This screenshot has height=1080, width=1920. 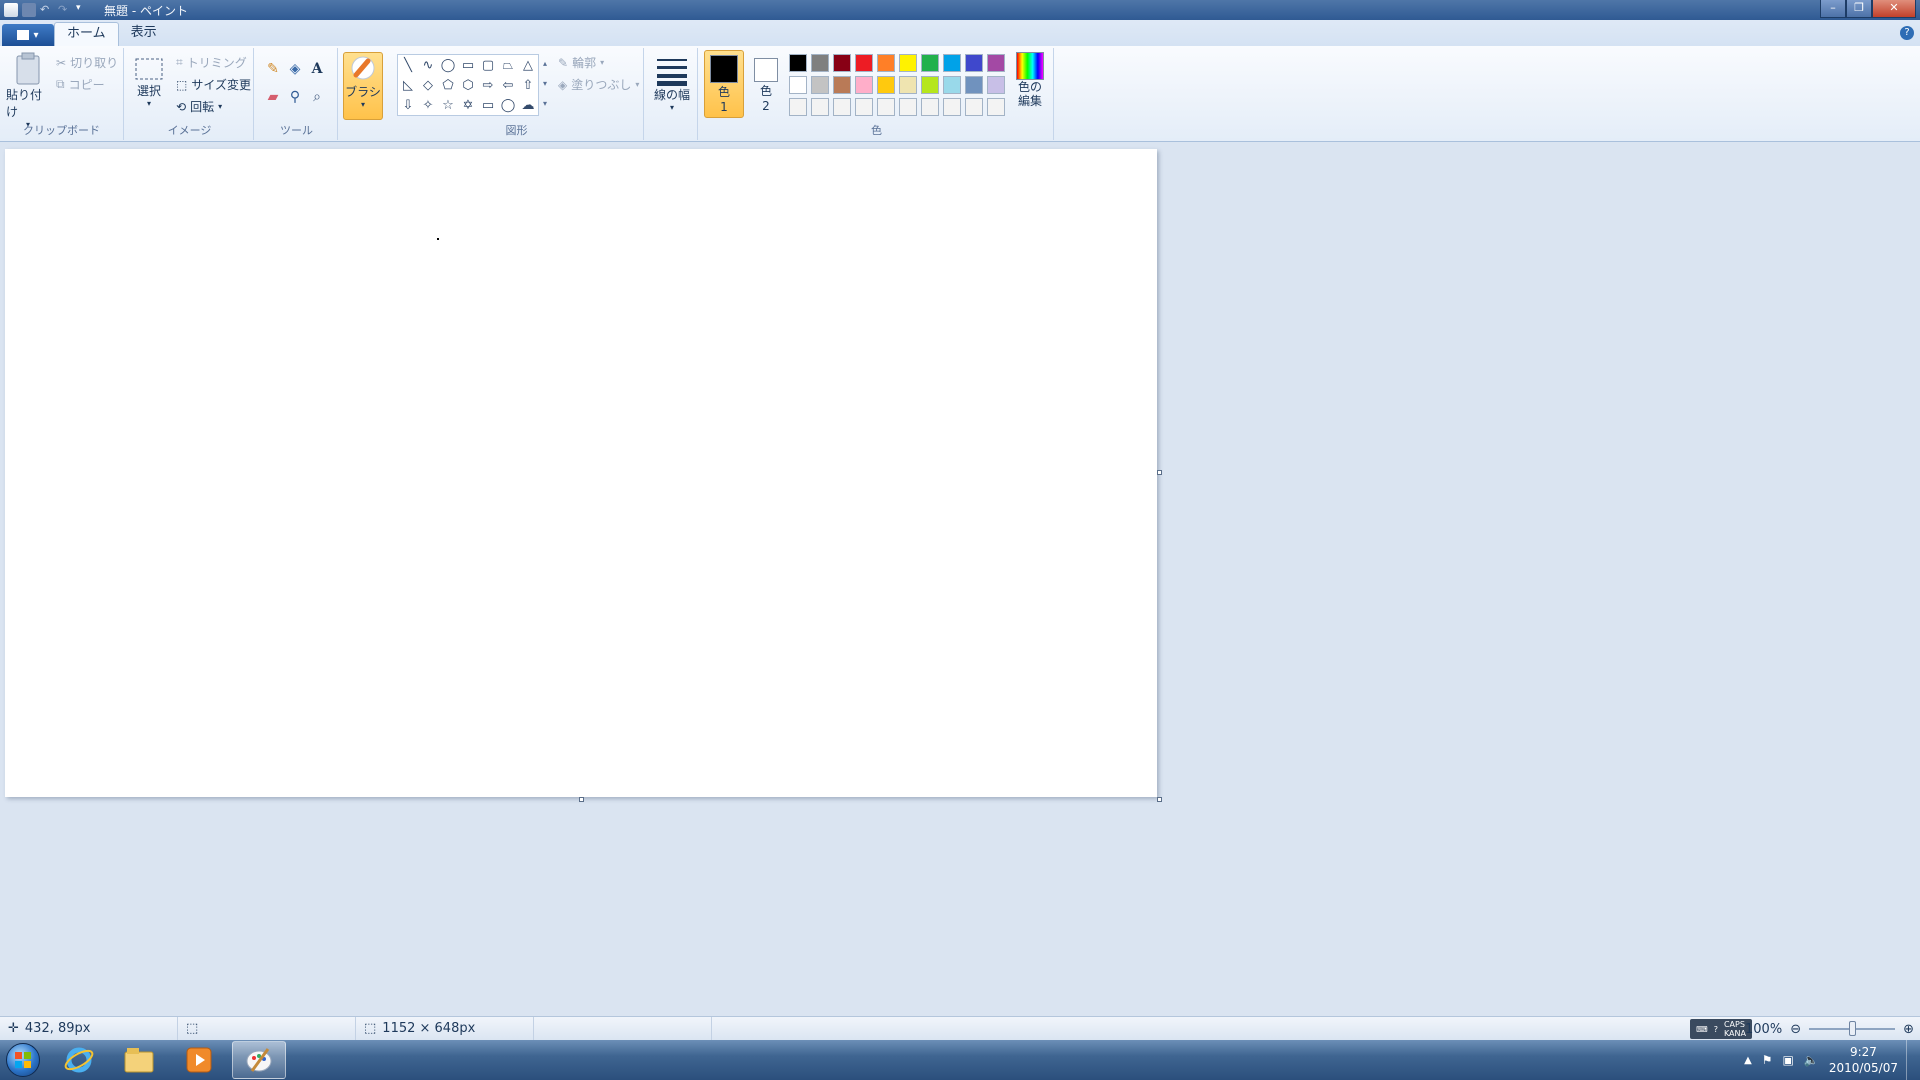 What do you see at coordinates (363, 86) in the screenshot?
I see `brushes-button: ブラシ ▾` at bounding box center [363, 86].